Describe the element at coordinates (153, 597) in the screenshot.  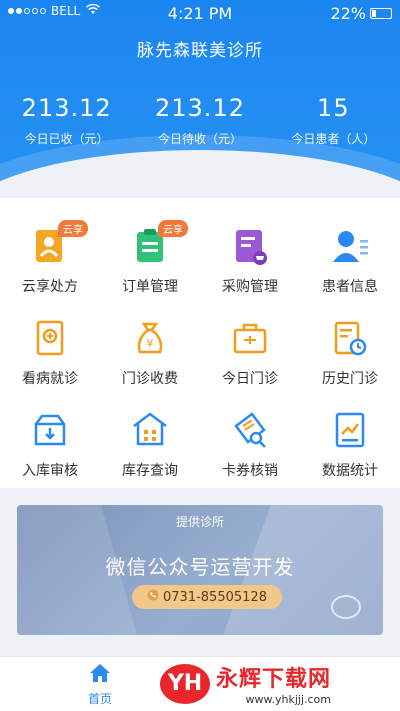
I see `phone-icon` at that location.